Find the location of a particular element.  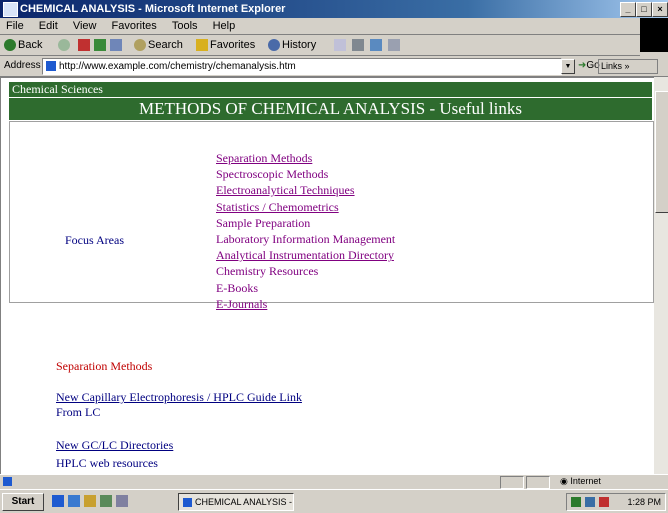

go-button: ➜Go is located at coordinates (589, 65).